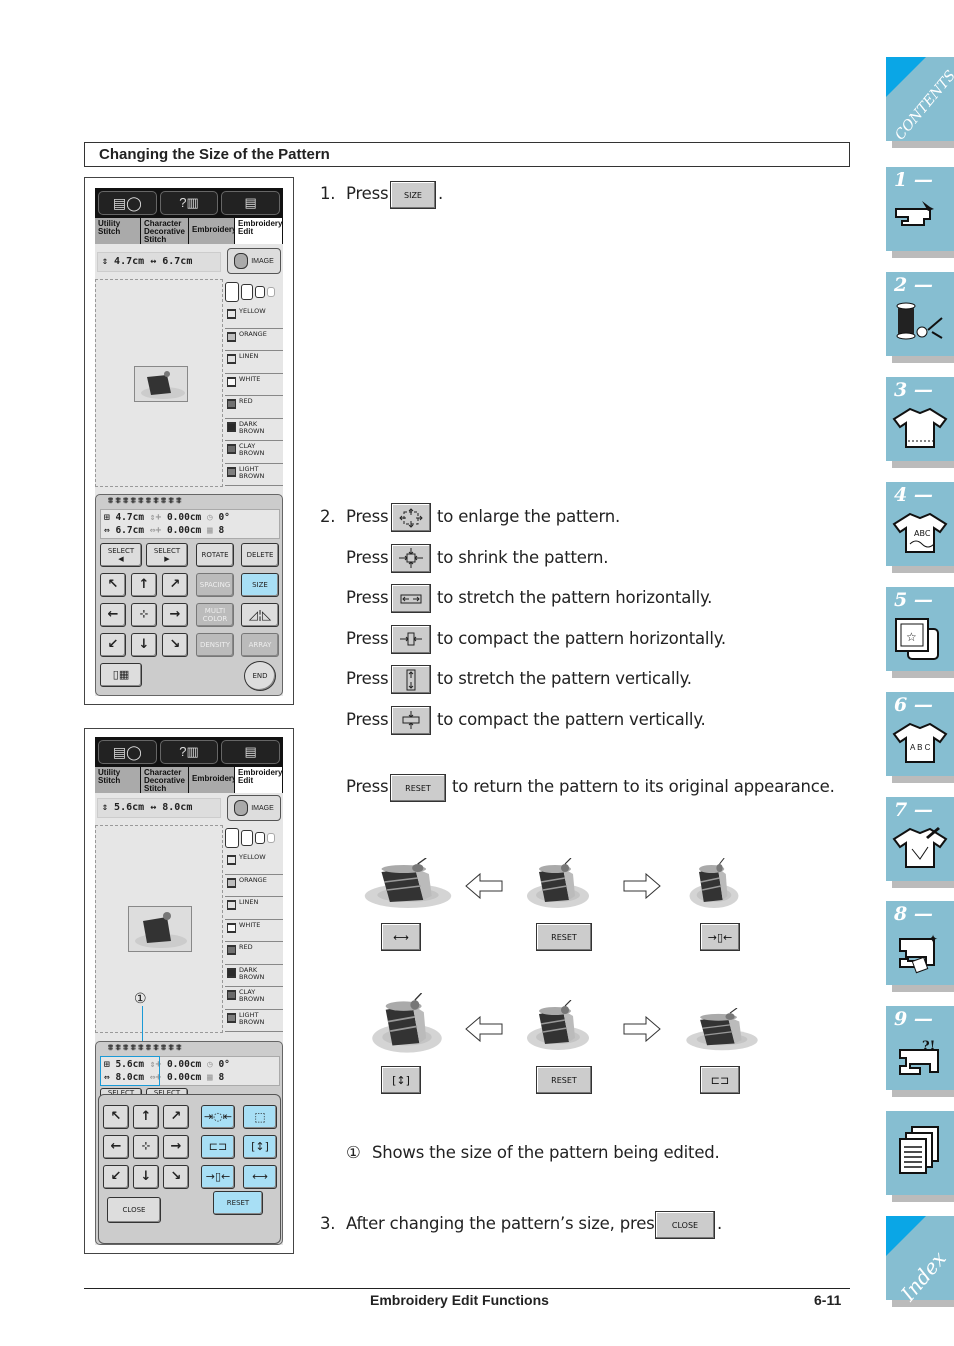 This screenshot has width=954, height=1346. Describe the element at coordinates (920, 1051) in the screenshot. I see `chapter-tab-9: 9 —?!` at that location.